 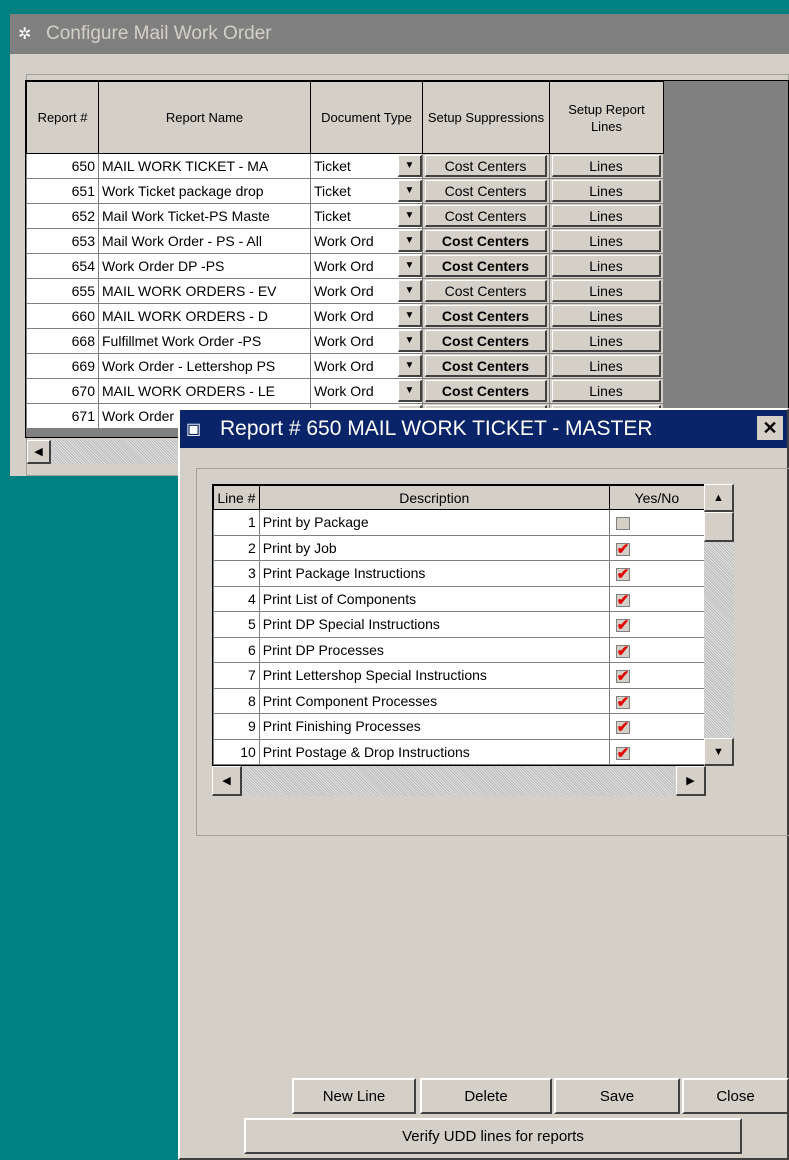 I want to click on verify-udd-button: Verify UDD lines for reports, so click(x=493, y=1136).